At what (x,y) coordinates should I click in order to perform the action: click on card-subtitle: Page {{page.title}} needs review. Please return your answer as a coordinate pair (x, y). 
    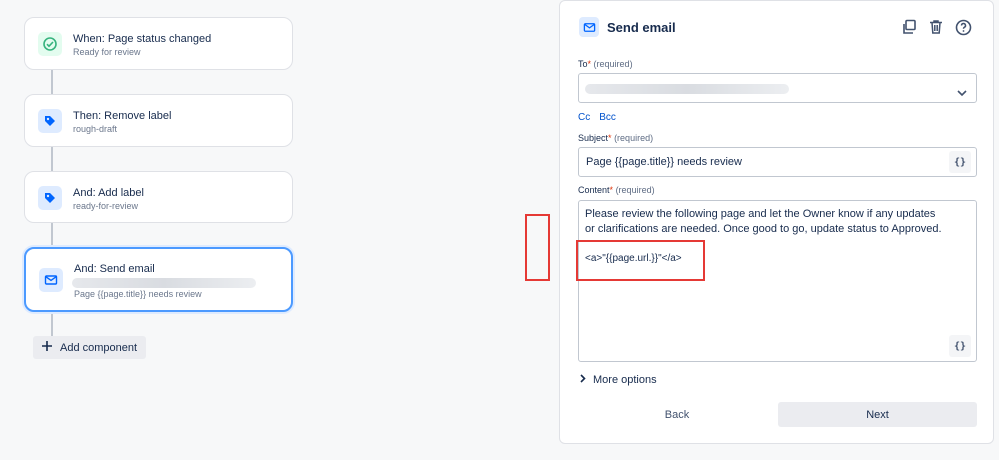
    Looking at the image, I should click on (138, 294).